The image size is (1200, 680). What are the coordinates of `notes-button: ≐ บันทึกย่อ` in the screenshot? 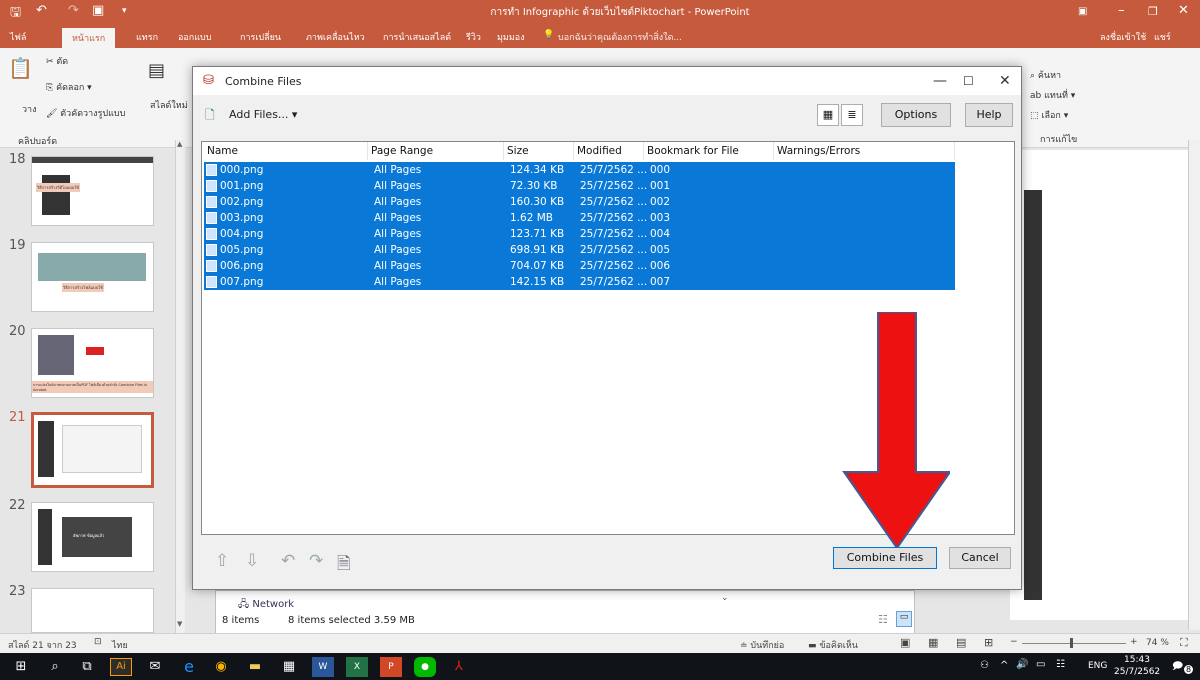 It's located at (762, 645).